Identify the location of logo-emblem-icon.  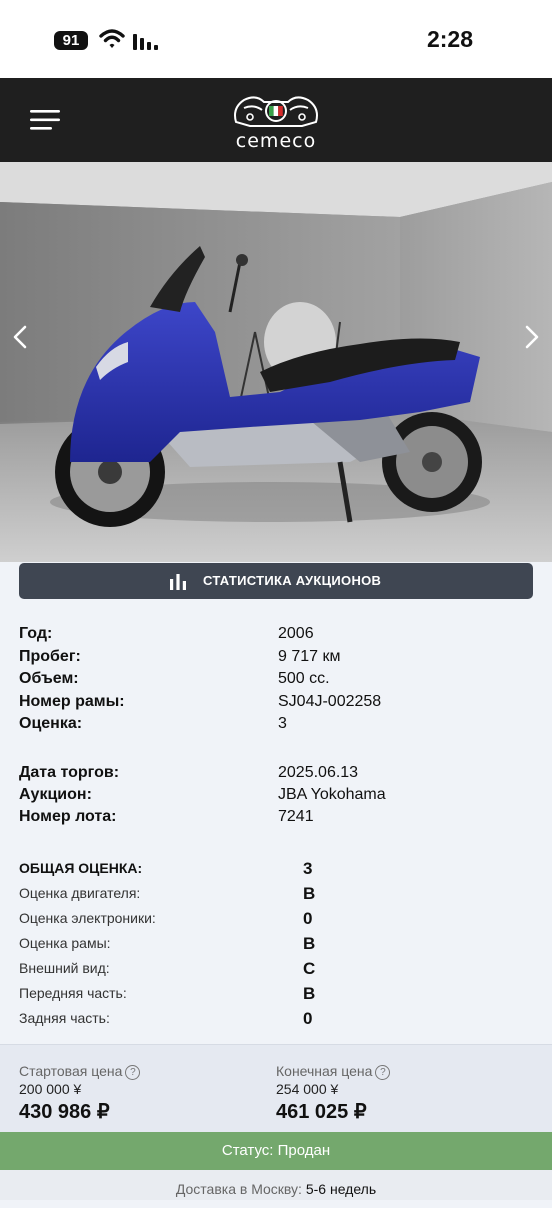
(276, 111).